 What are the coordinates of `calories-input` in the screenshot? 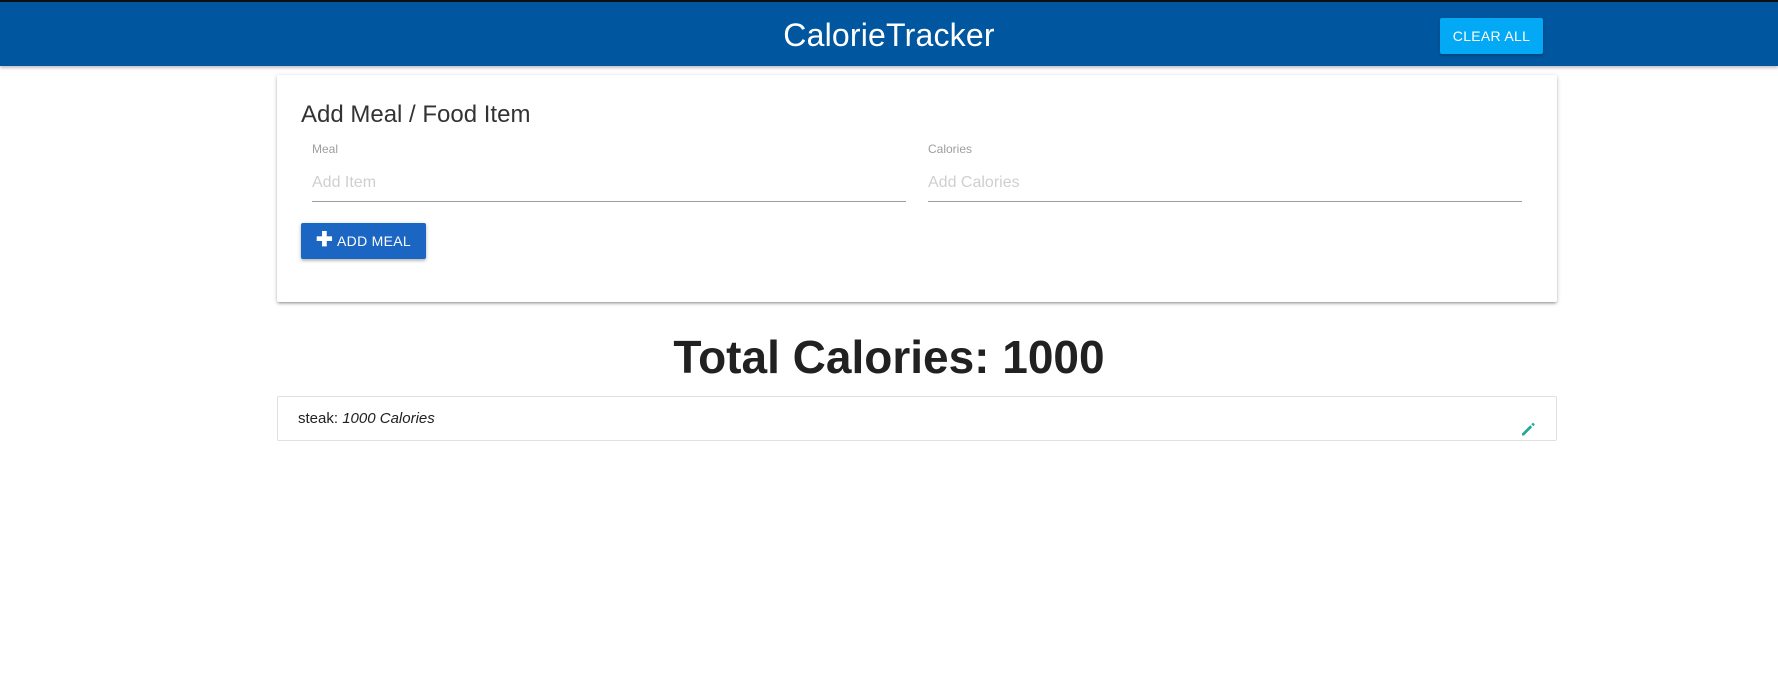 It's located at (1225, 183).